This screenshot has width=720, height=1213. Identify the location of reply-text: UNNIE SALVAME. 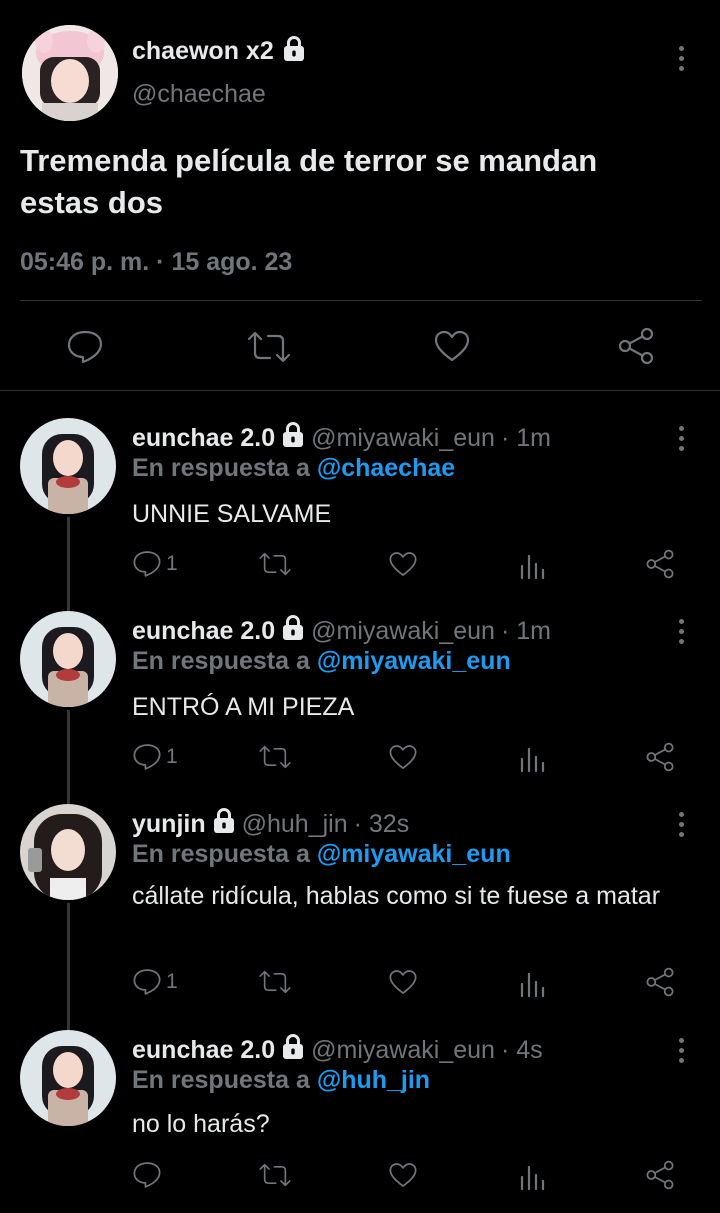
(232, 514).